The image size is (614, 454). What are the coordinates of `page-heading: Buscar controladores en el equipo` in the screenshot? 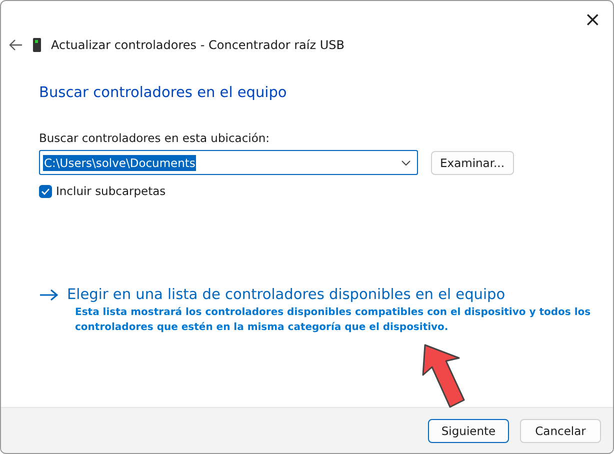 It's located at (163, 93).